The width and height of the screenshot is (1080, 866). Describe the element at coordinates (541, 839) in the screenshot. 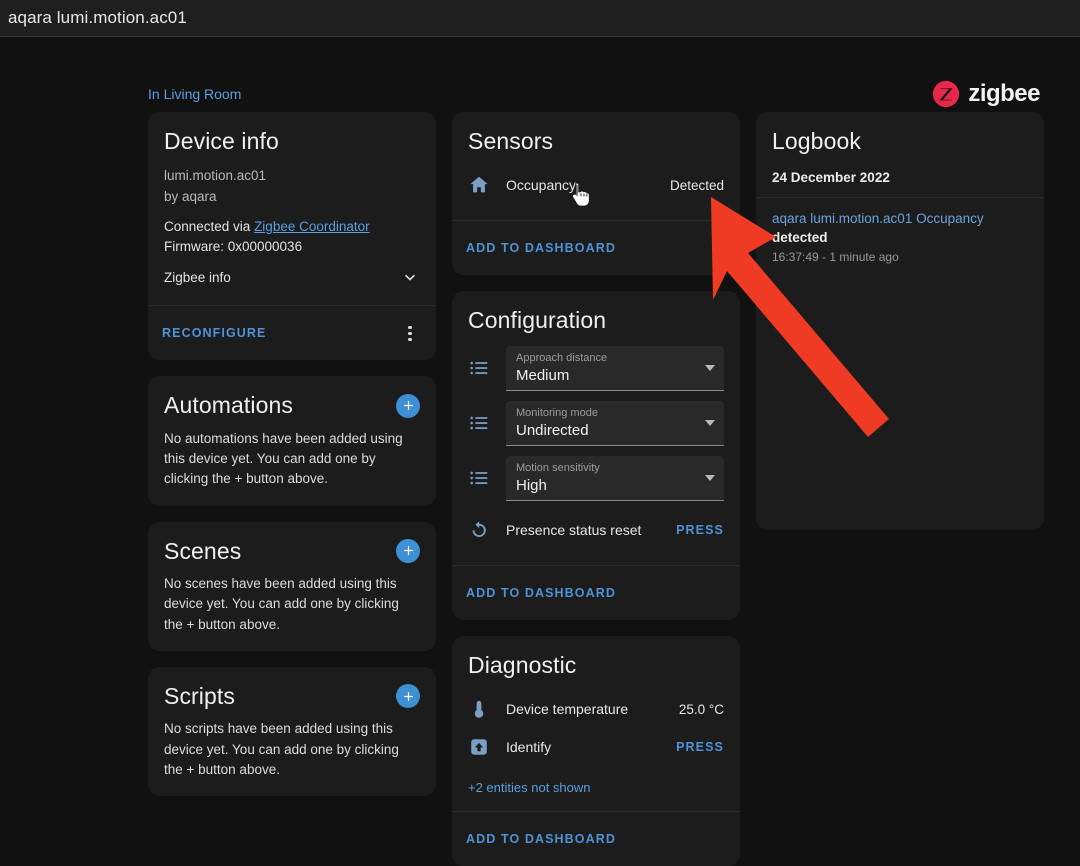

I see `diagnostic-add-to-dashboard-button: ADD TO DASHBOARD` at that location.